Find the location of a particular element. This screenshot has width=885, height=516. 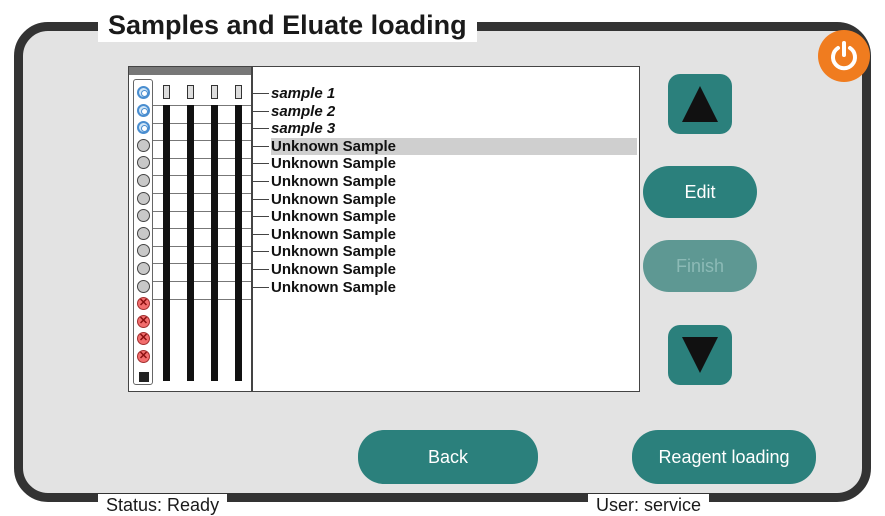

arrow-up-icon is located at coordinates (700, 104).